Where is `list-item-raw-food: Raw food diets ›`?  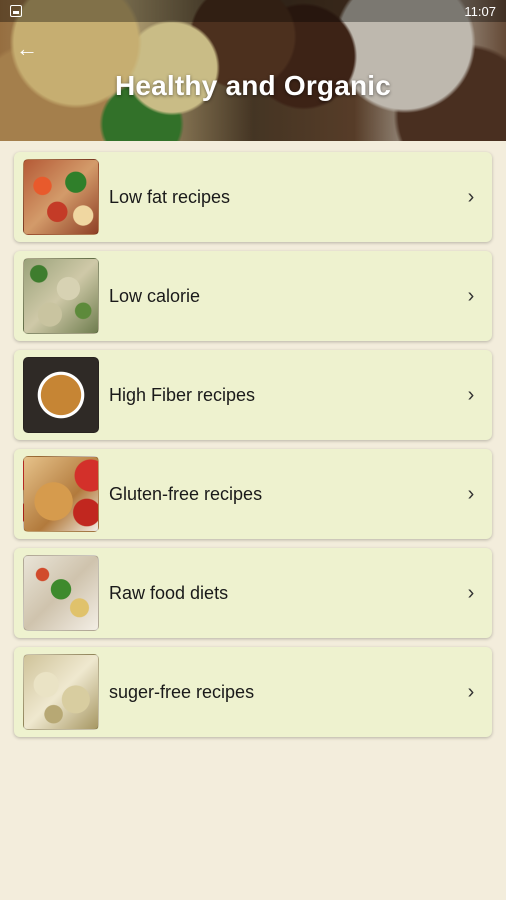
list-item-raw-food: Raw food diets › is located at coordinates (253, 593).